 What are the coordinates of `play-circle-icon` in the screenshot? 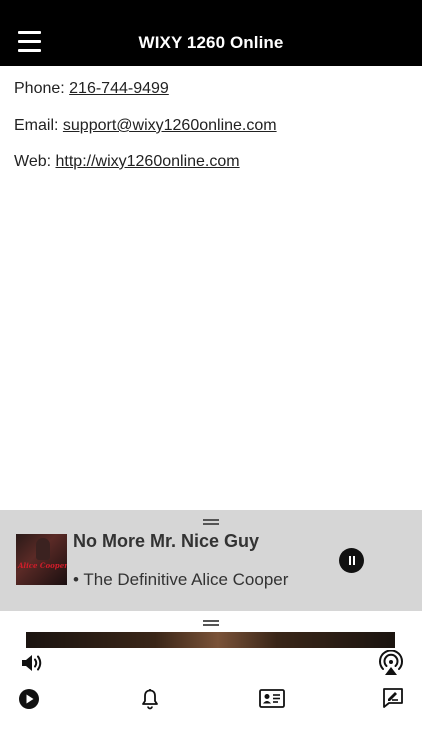 It's located at (29, 699).